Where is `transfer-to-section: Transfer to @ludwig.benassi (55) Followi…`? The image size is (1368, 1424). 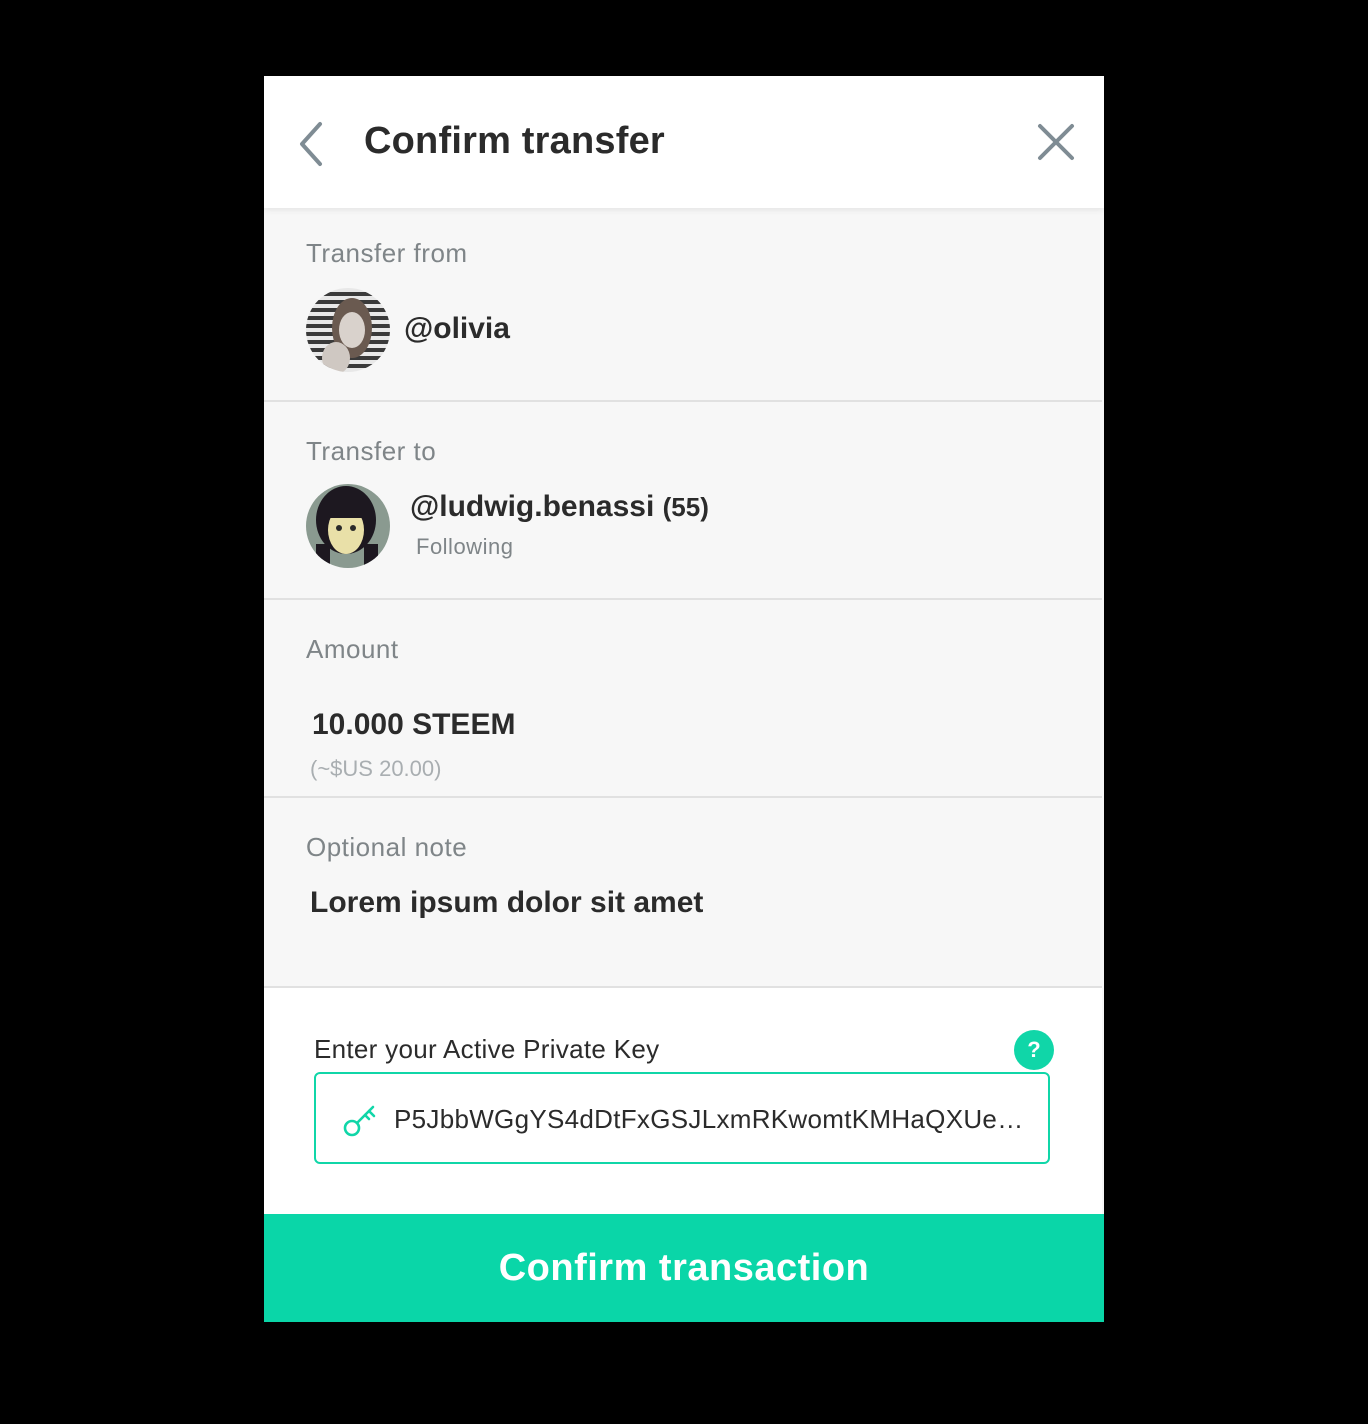 transfer-to-section: Transfer to @ludwig.benassi (55) Followi… is located at coordinates (683, 501).